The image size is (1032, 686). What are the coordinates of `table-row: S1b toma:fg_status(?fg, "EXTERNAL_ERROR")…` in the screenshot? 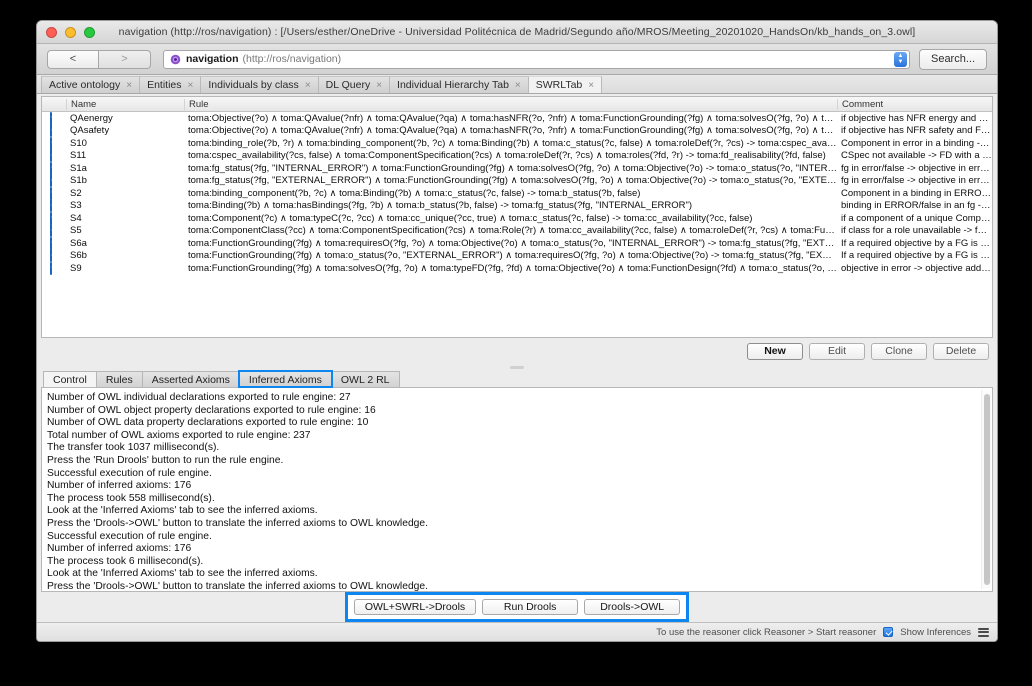 It's located at (517, 181).